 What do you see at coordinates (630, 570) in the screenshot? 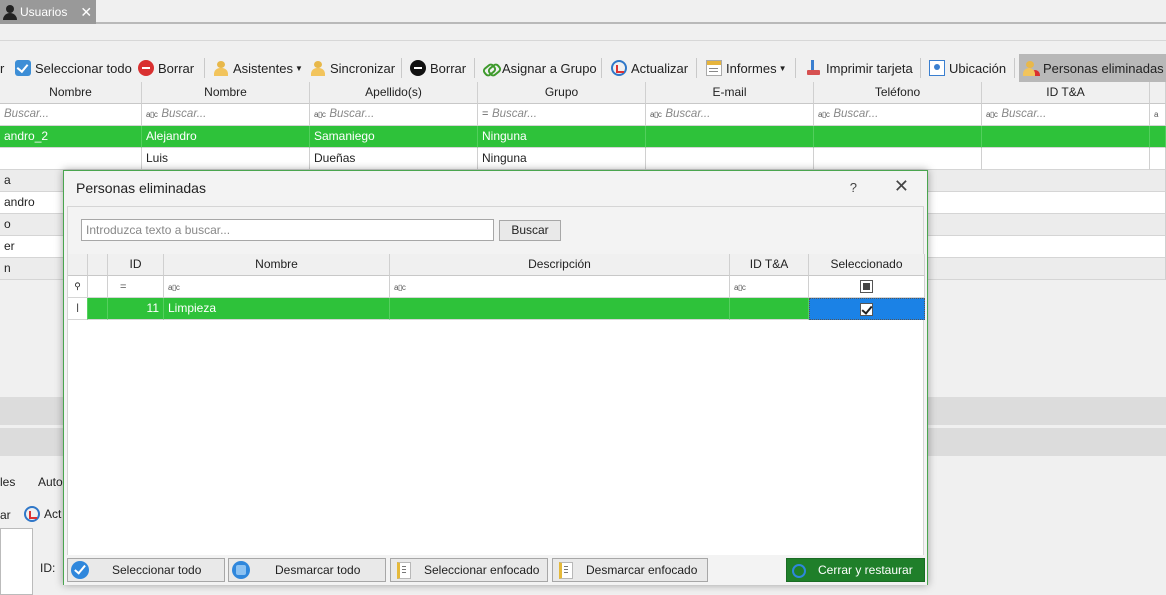
I see `unselect-focused-button: Desmarcar enfocado` at bounding box center [630, 570].